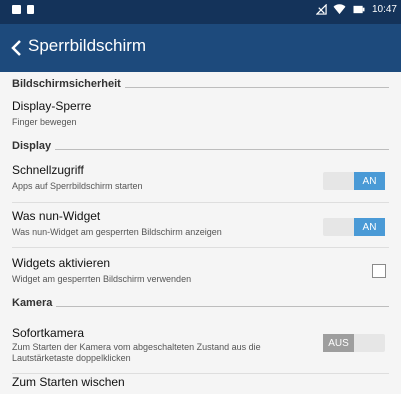 Image resolution: width=401 pixels, height=394 pixels. What do you see at coordinates (66, 84) in the screenshot?
I see `section-label: Bildschirmsicherheit` at bounding box center [66, 84].